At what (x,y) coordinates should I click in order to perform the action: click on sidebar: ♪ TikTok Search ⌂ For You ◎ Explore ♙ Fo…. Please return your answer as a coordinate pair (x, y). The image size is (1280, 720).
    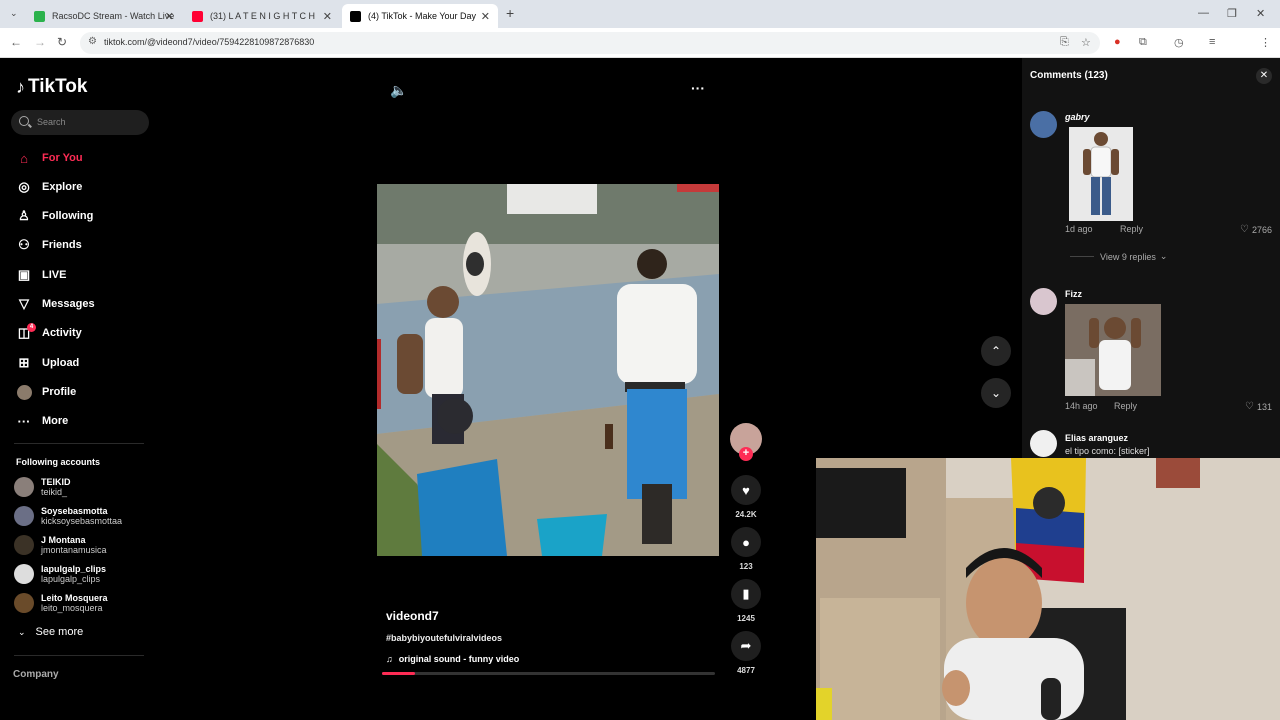
    Looking at the image, I should click on (80, 389).